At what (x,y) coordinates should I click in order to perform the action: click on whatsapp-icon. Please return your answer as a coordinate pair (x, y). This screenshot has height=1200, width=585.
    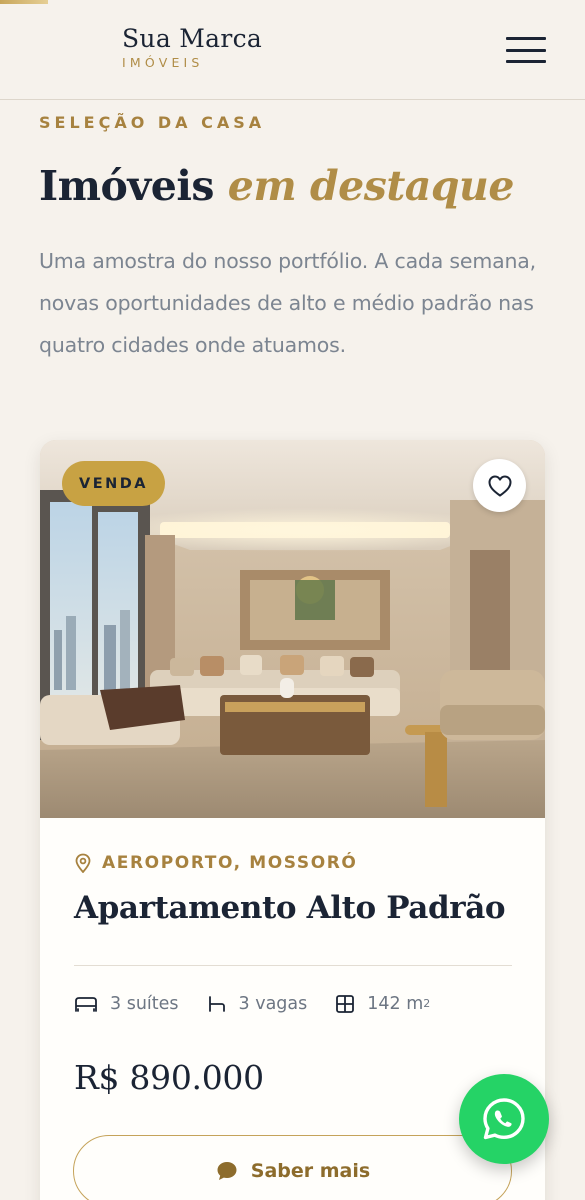
    Looking at the image, I should click on (504, 1119).